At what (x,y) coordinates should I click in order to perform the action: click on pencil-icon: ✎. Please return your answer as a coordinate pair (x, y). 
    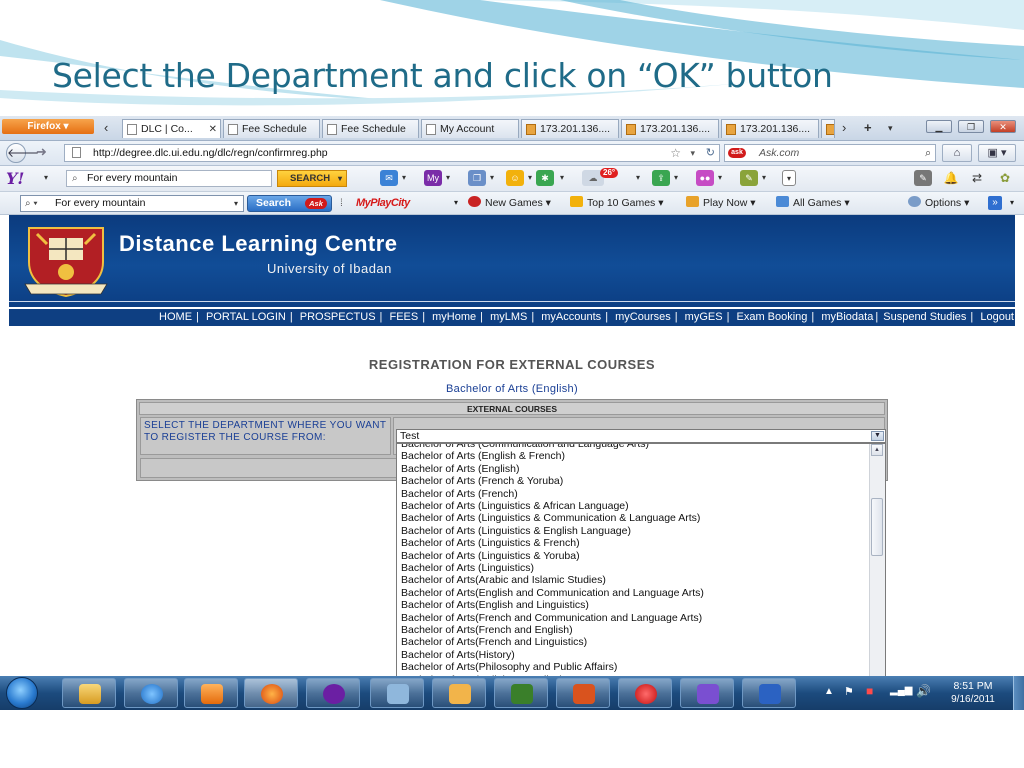
    Looking at the image, I should click on (923, 178).